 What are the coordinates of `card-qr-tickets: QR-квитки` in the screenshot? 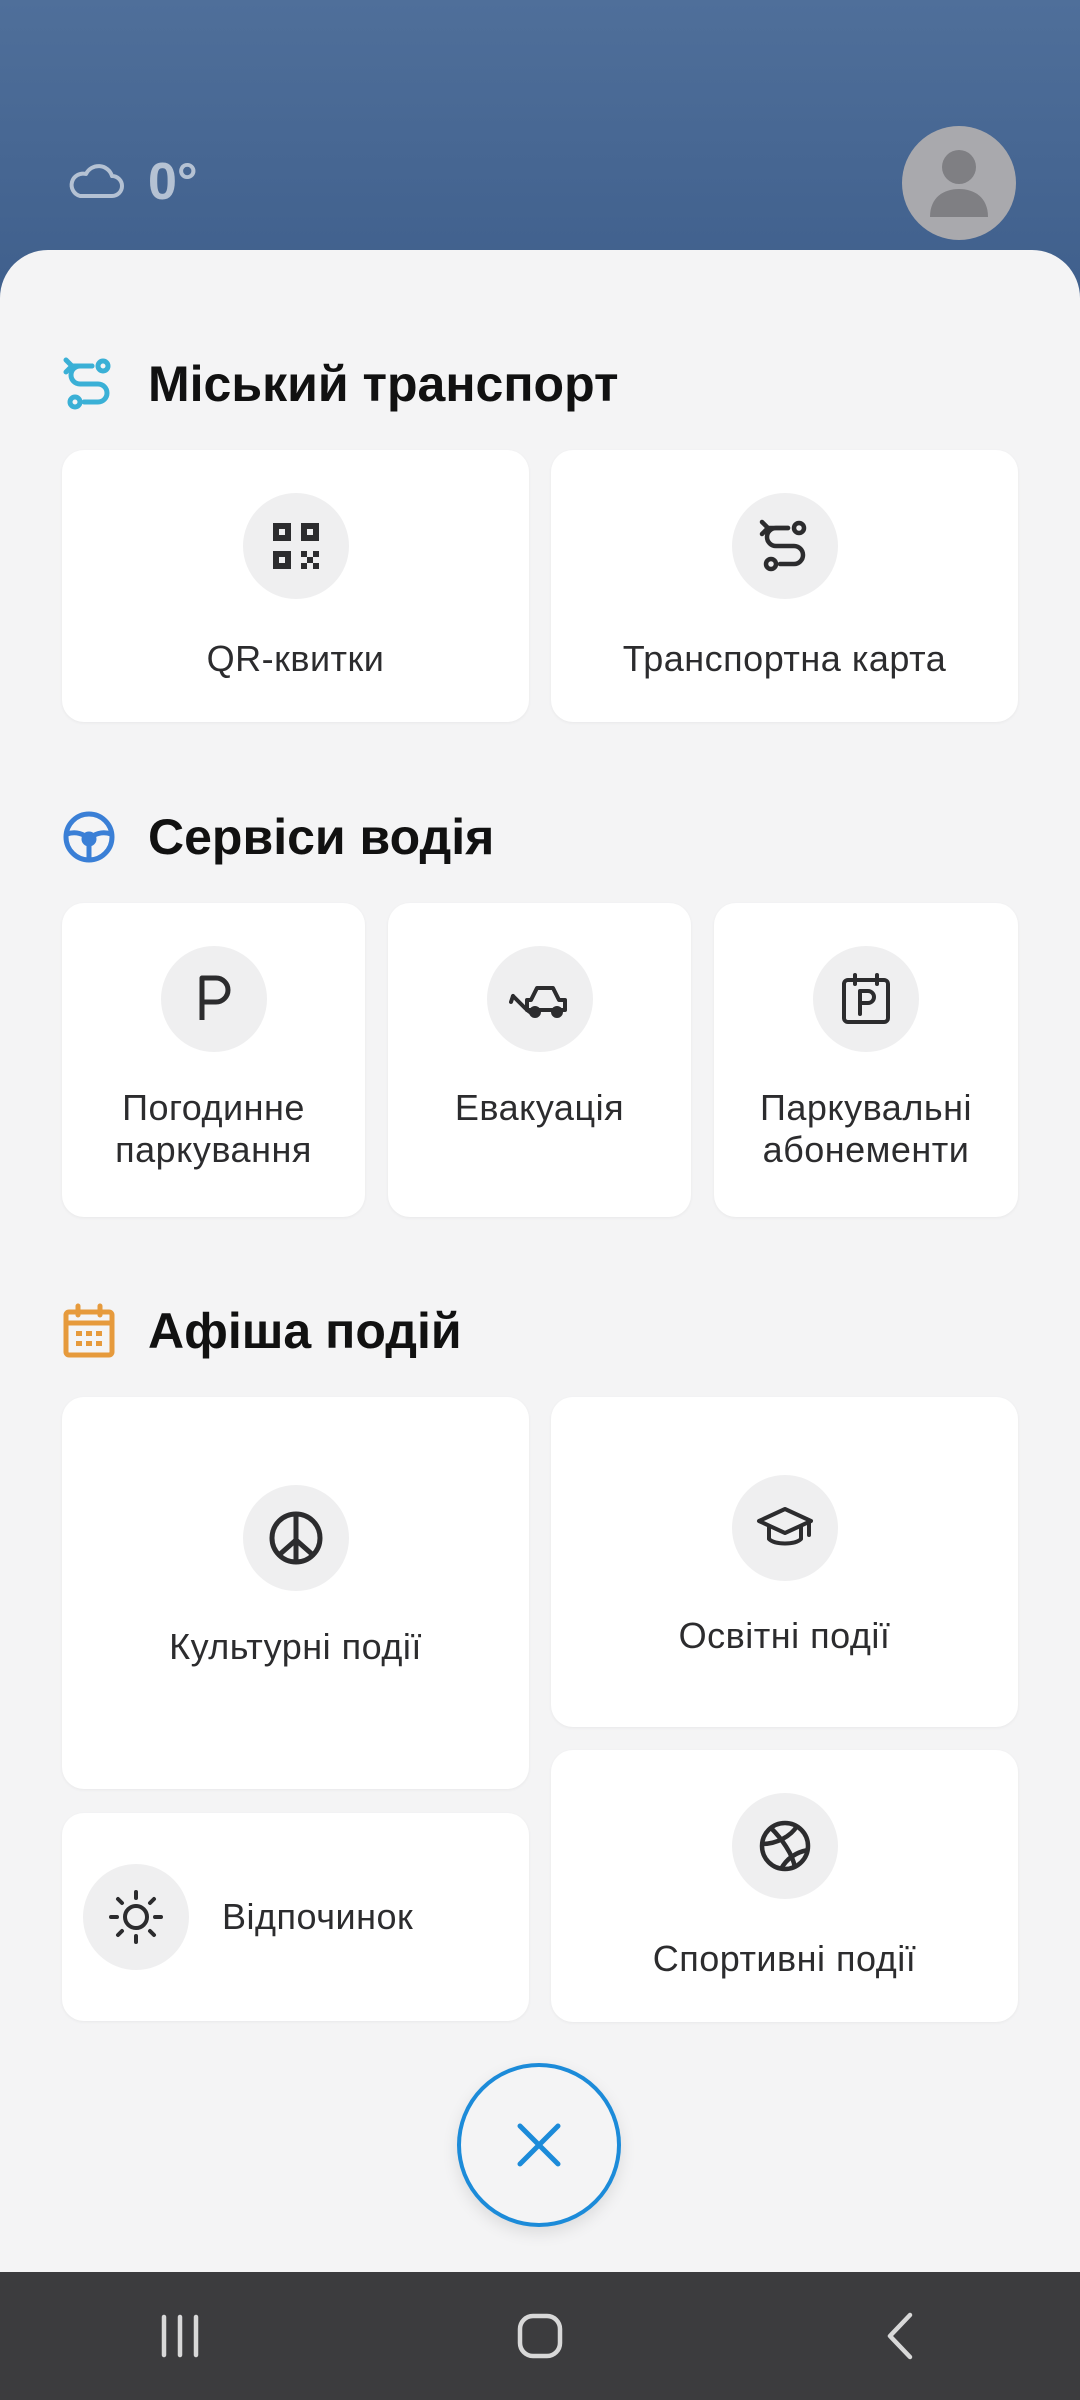 It's located at (295, 586).